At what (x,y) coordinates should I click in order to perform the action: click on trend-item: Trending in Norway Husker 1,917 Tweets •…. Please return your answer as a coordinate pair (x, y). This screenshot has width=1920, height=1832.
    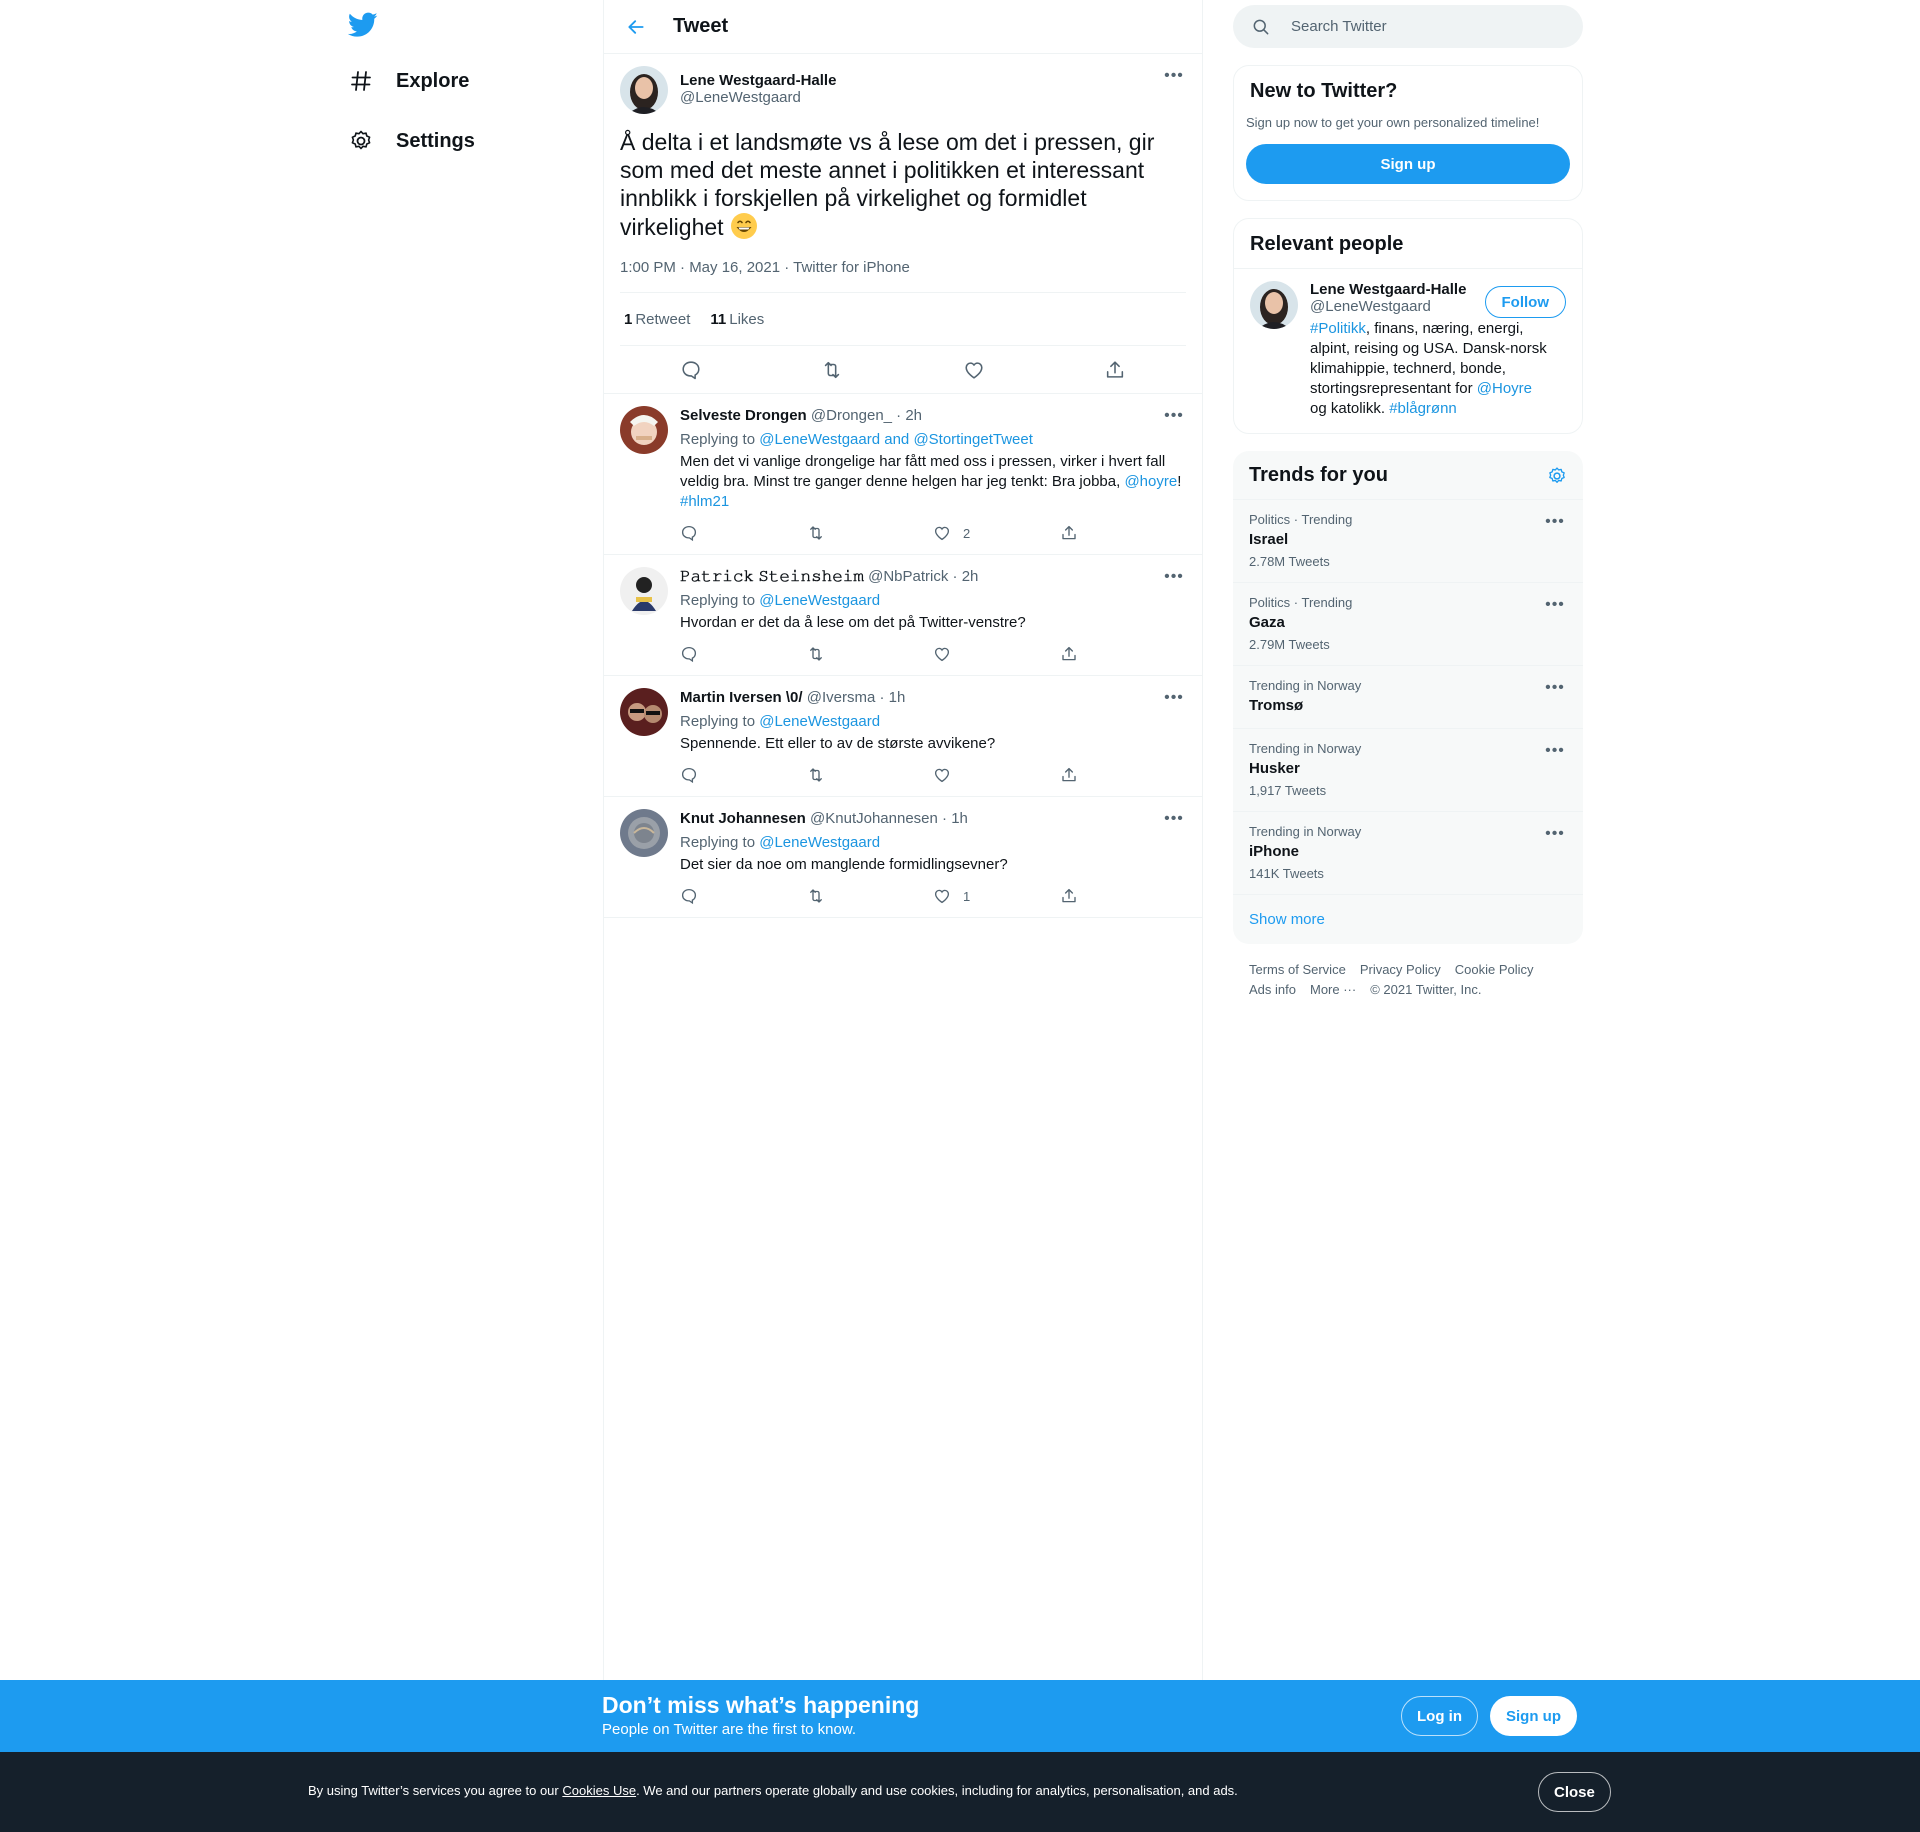
    Looking at the image, I should click on (1408, 770).